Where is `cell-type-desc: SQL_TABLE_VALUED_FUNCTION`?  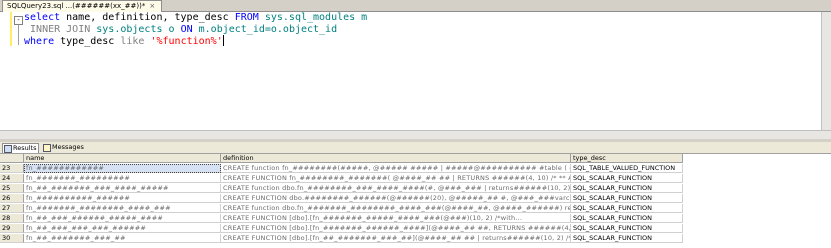 cell-type-desc: SQL_TABLE_VALUED_FUNCTION is located at coordinates (627, 168).